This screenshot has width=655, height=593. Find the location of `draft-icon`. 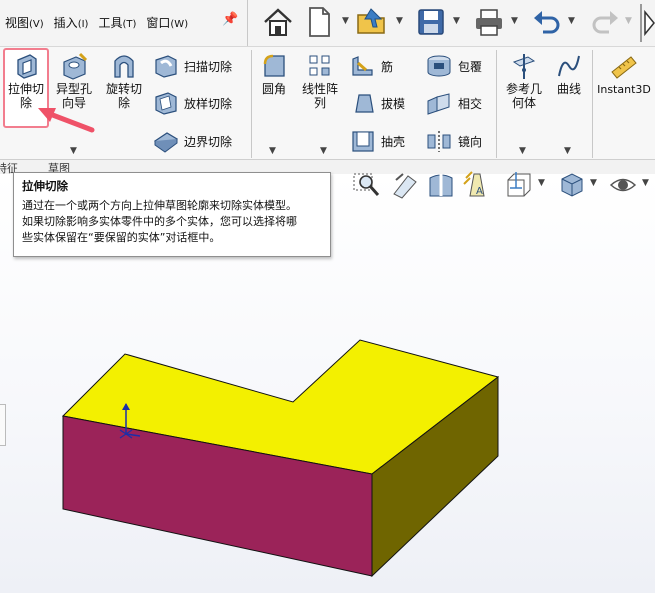

draft-icon is located at coordinates (364, 103).